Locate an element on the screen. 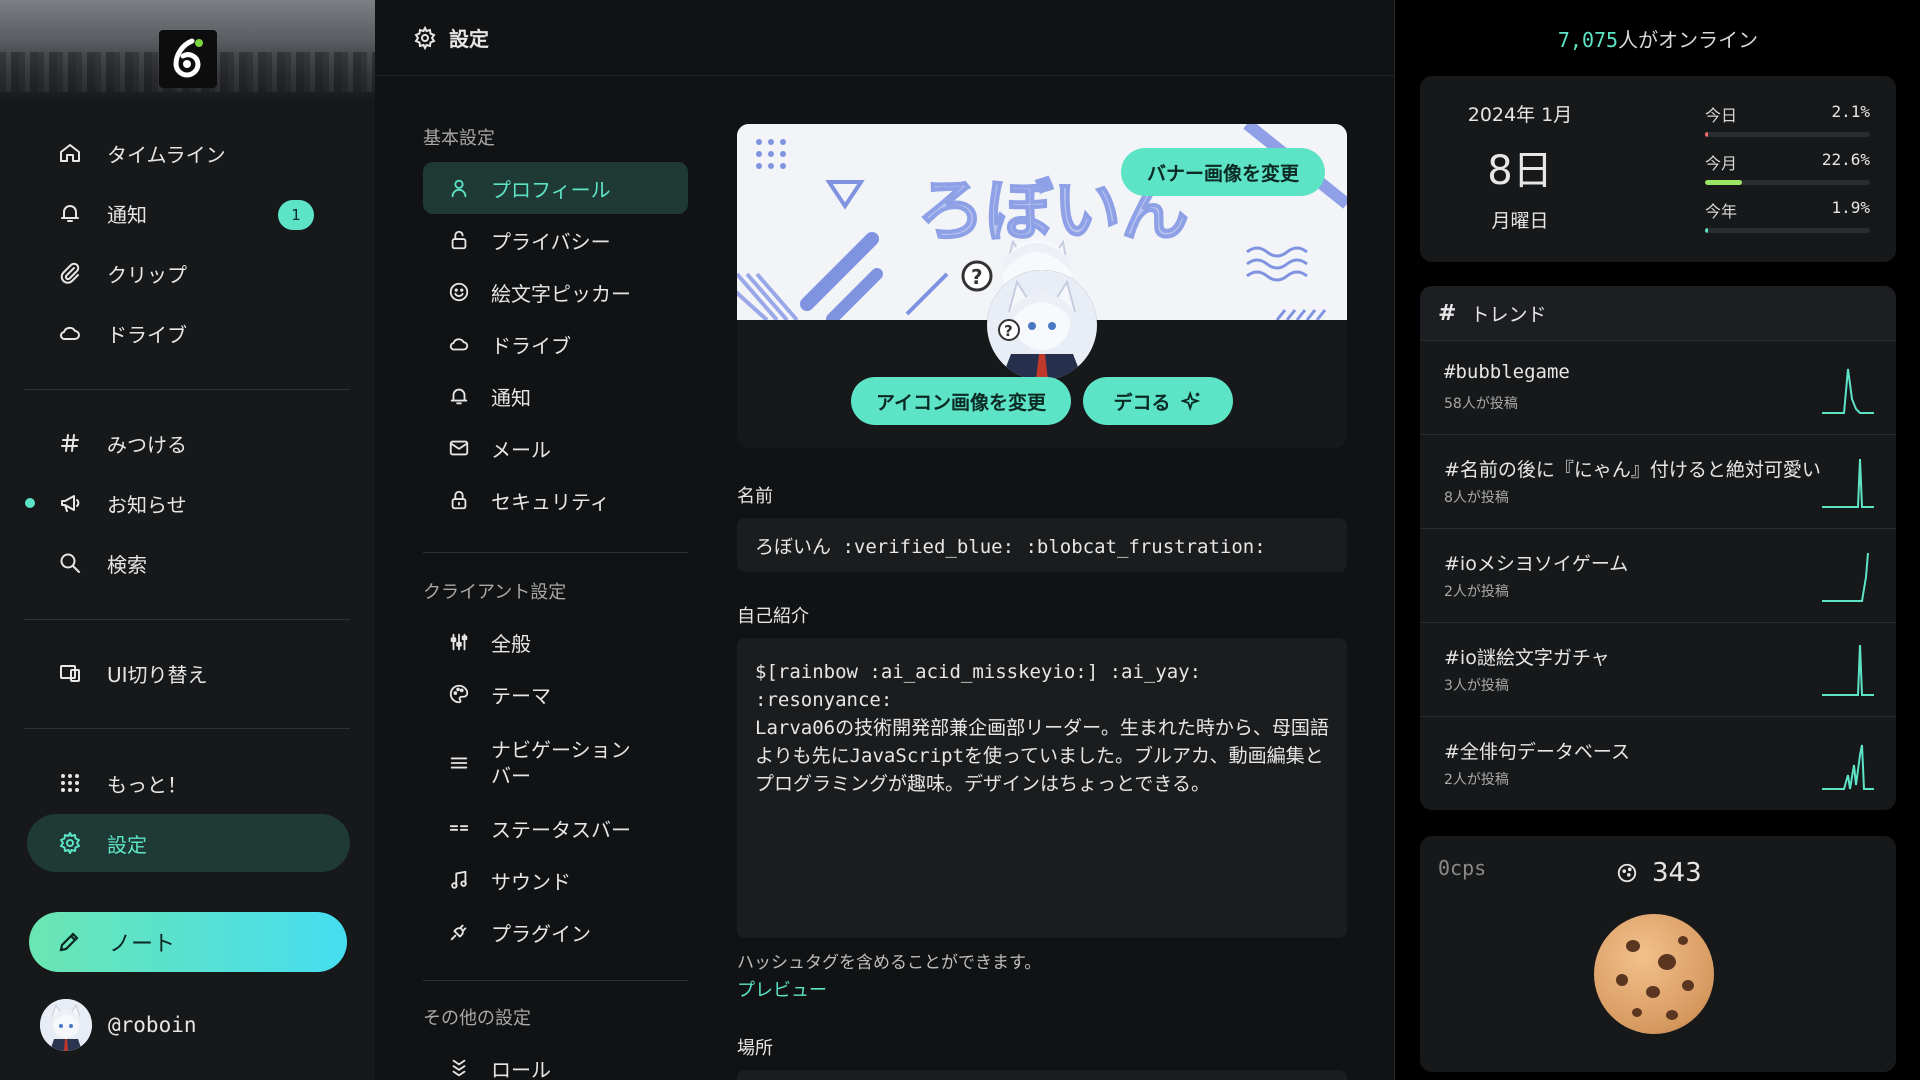 This screenshot has height=1080, width=1920. stat-value: 22.6% is located at coordinates (1845, 159).